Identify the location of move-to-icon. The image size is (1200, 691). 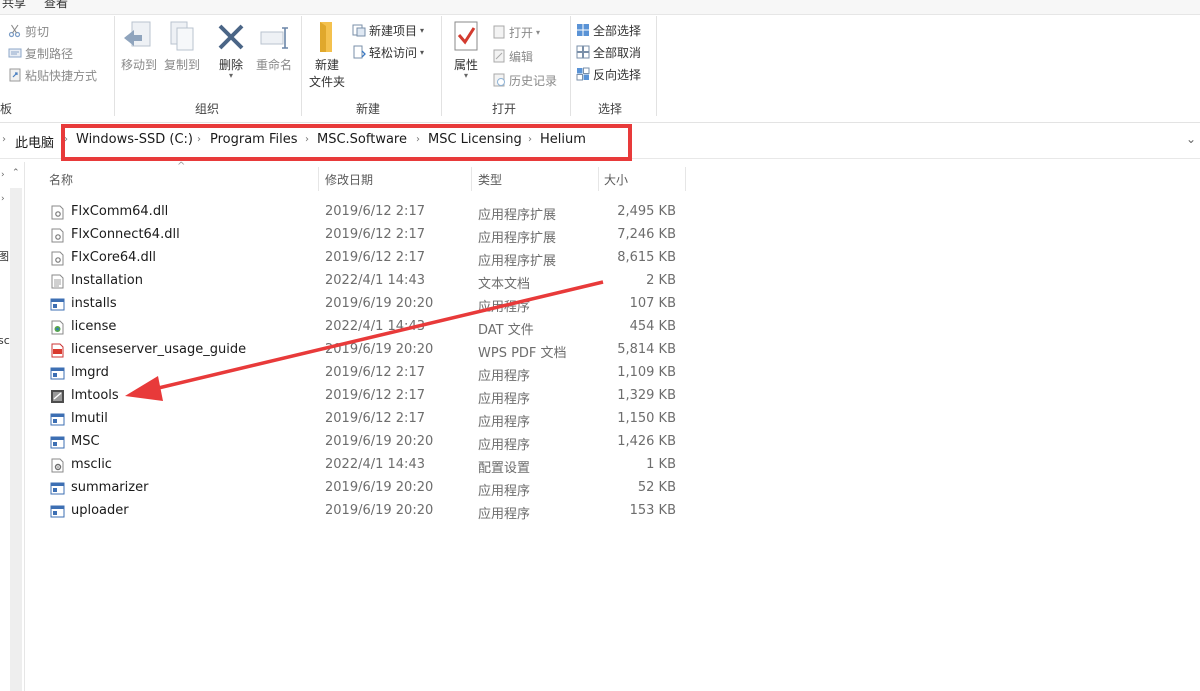
(137, 34).